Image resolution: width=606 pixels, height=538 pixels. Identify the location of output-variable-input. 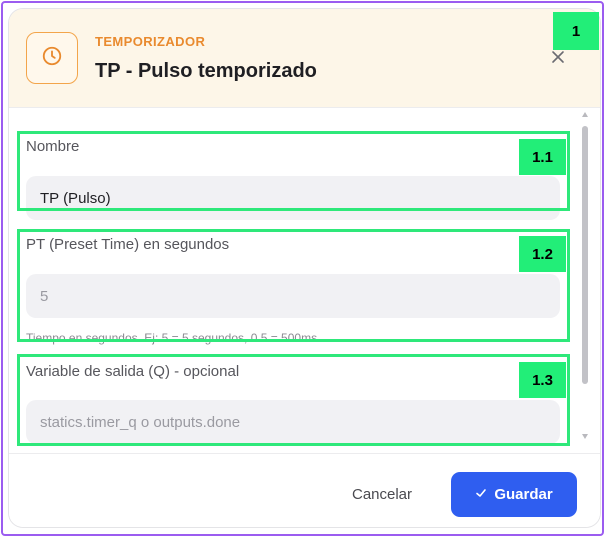
(293, 422).